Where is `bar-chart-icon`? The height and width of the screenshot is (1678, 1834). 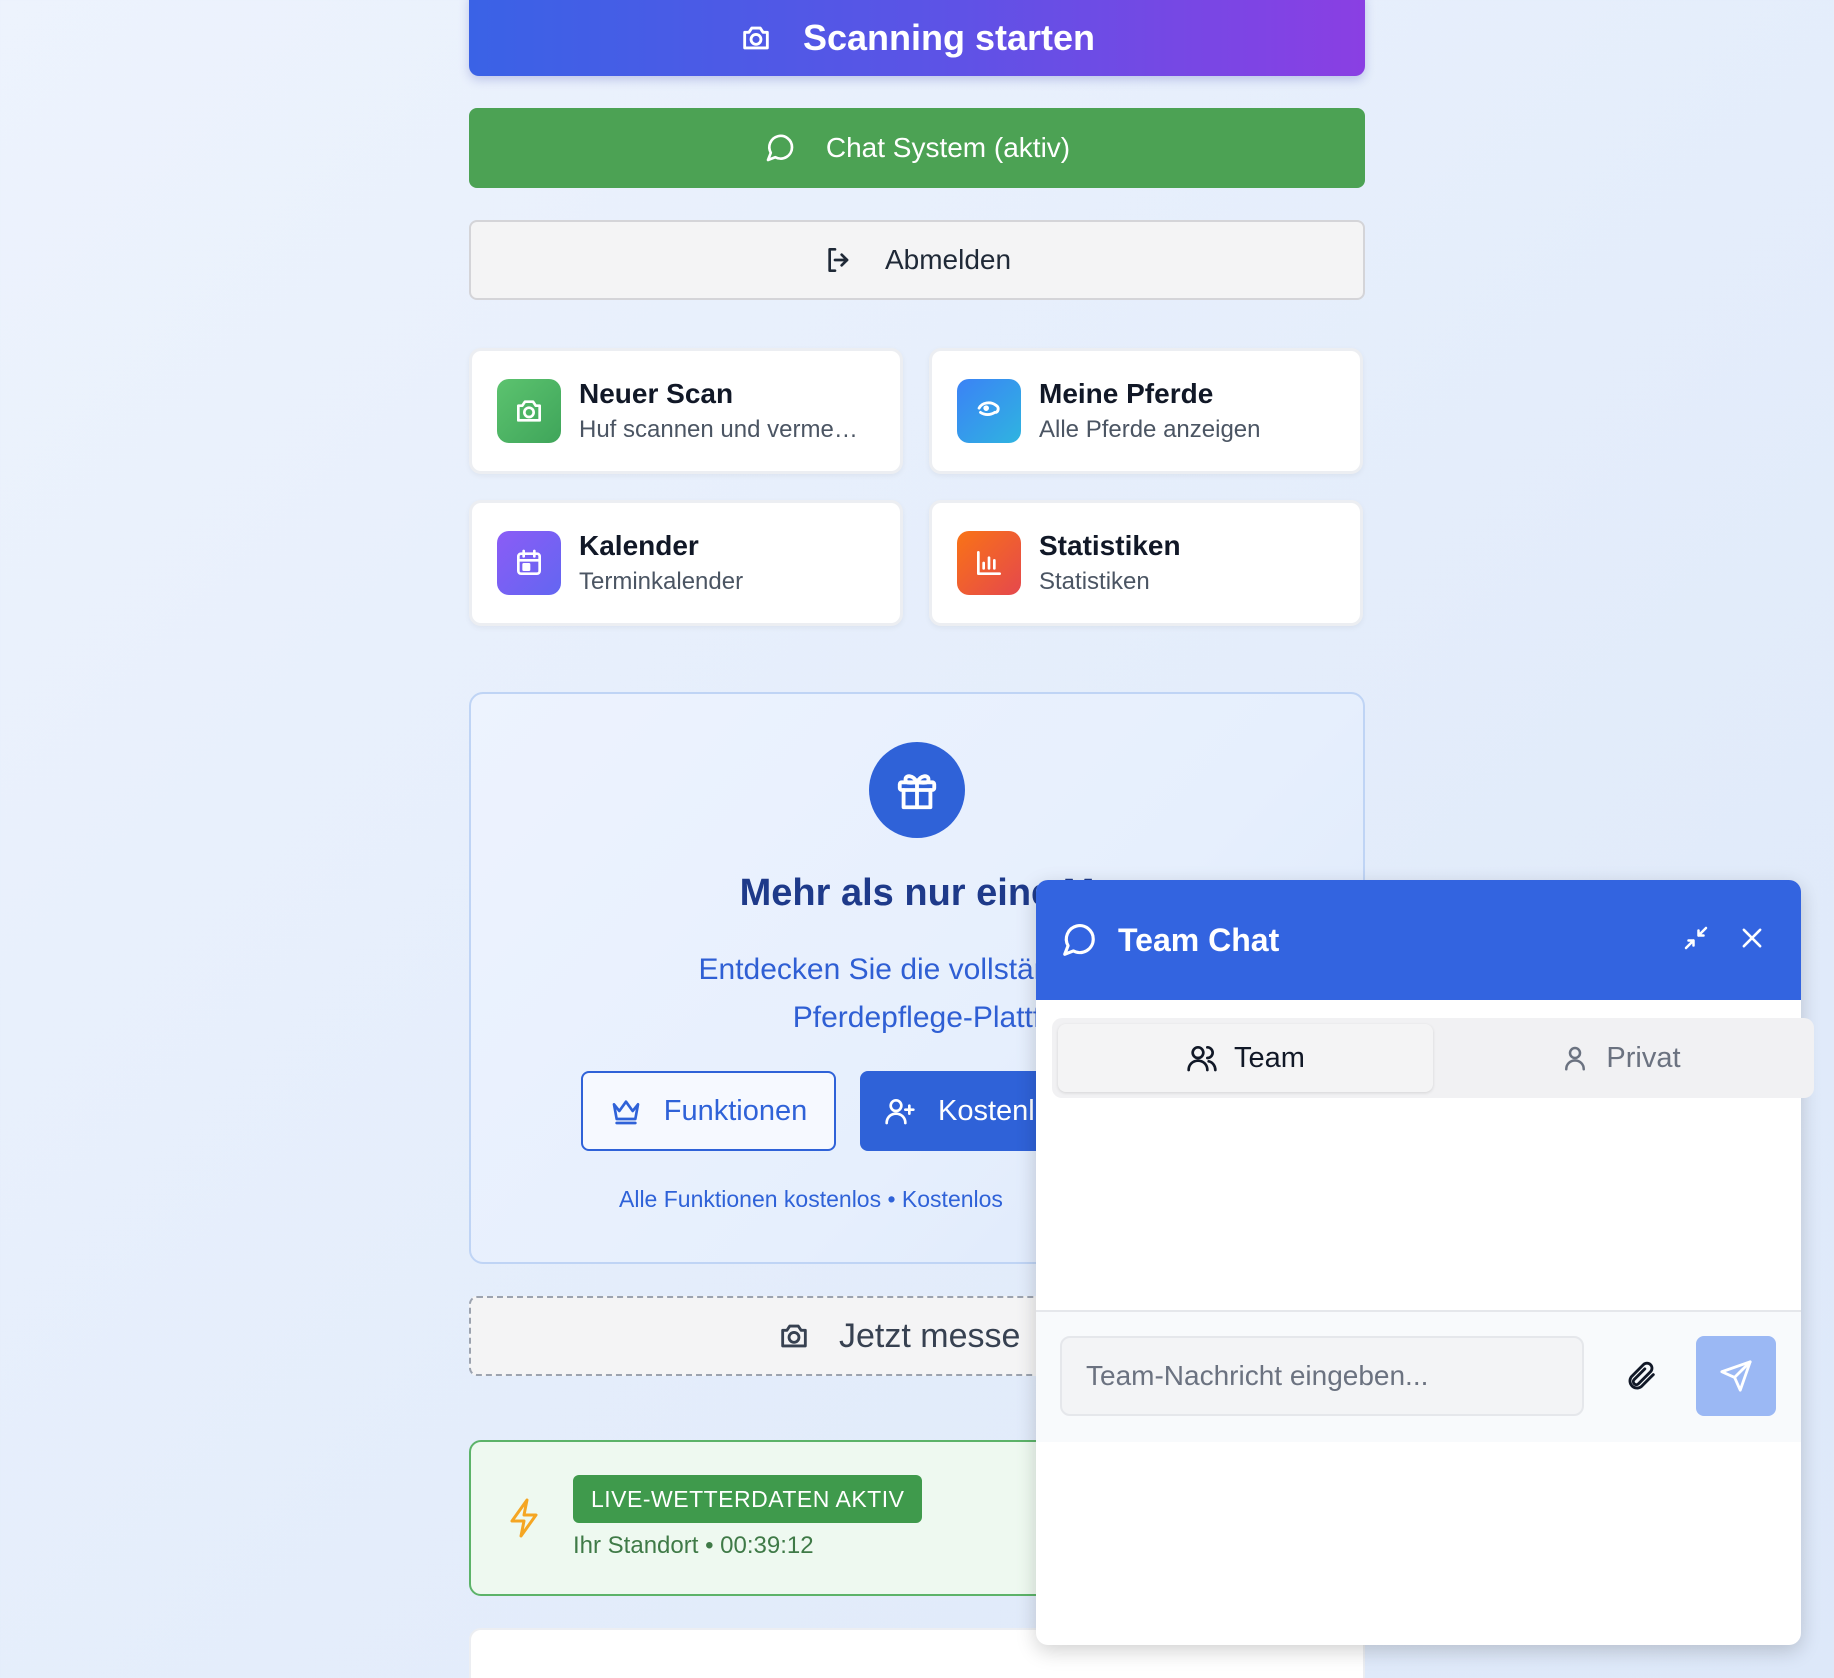
bar-chart-icon is located at coordinates (989, 563).